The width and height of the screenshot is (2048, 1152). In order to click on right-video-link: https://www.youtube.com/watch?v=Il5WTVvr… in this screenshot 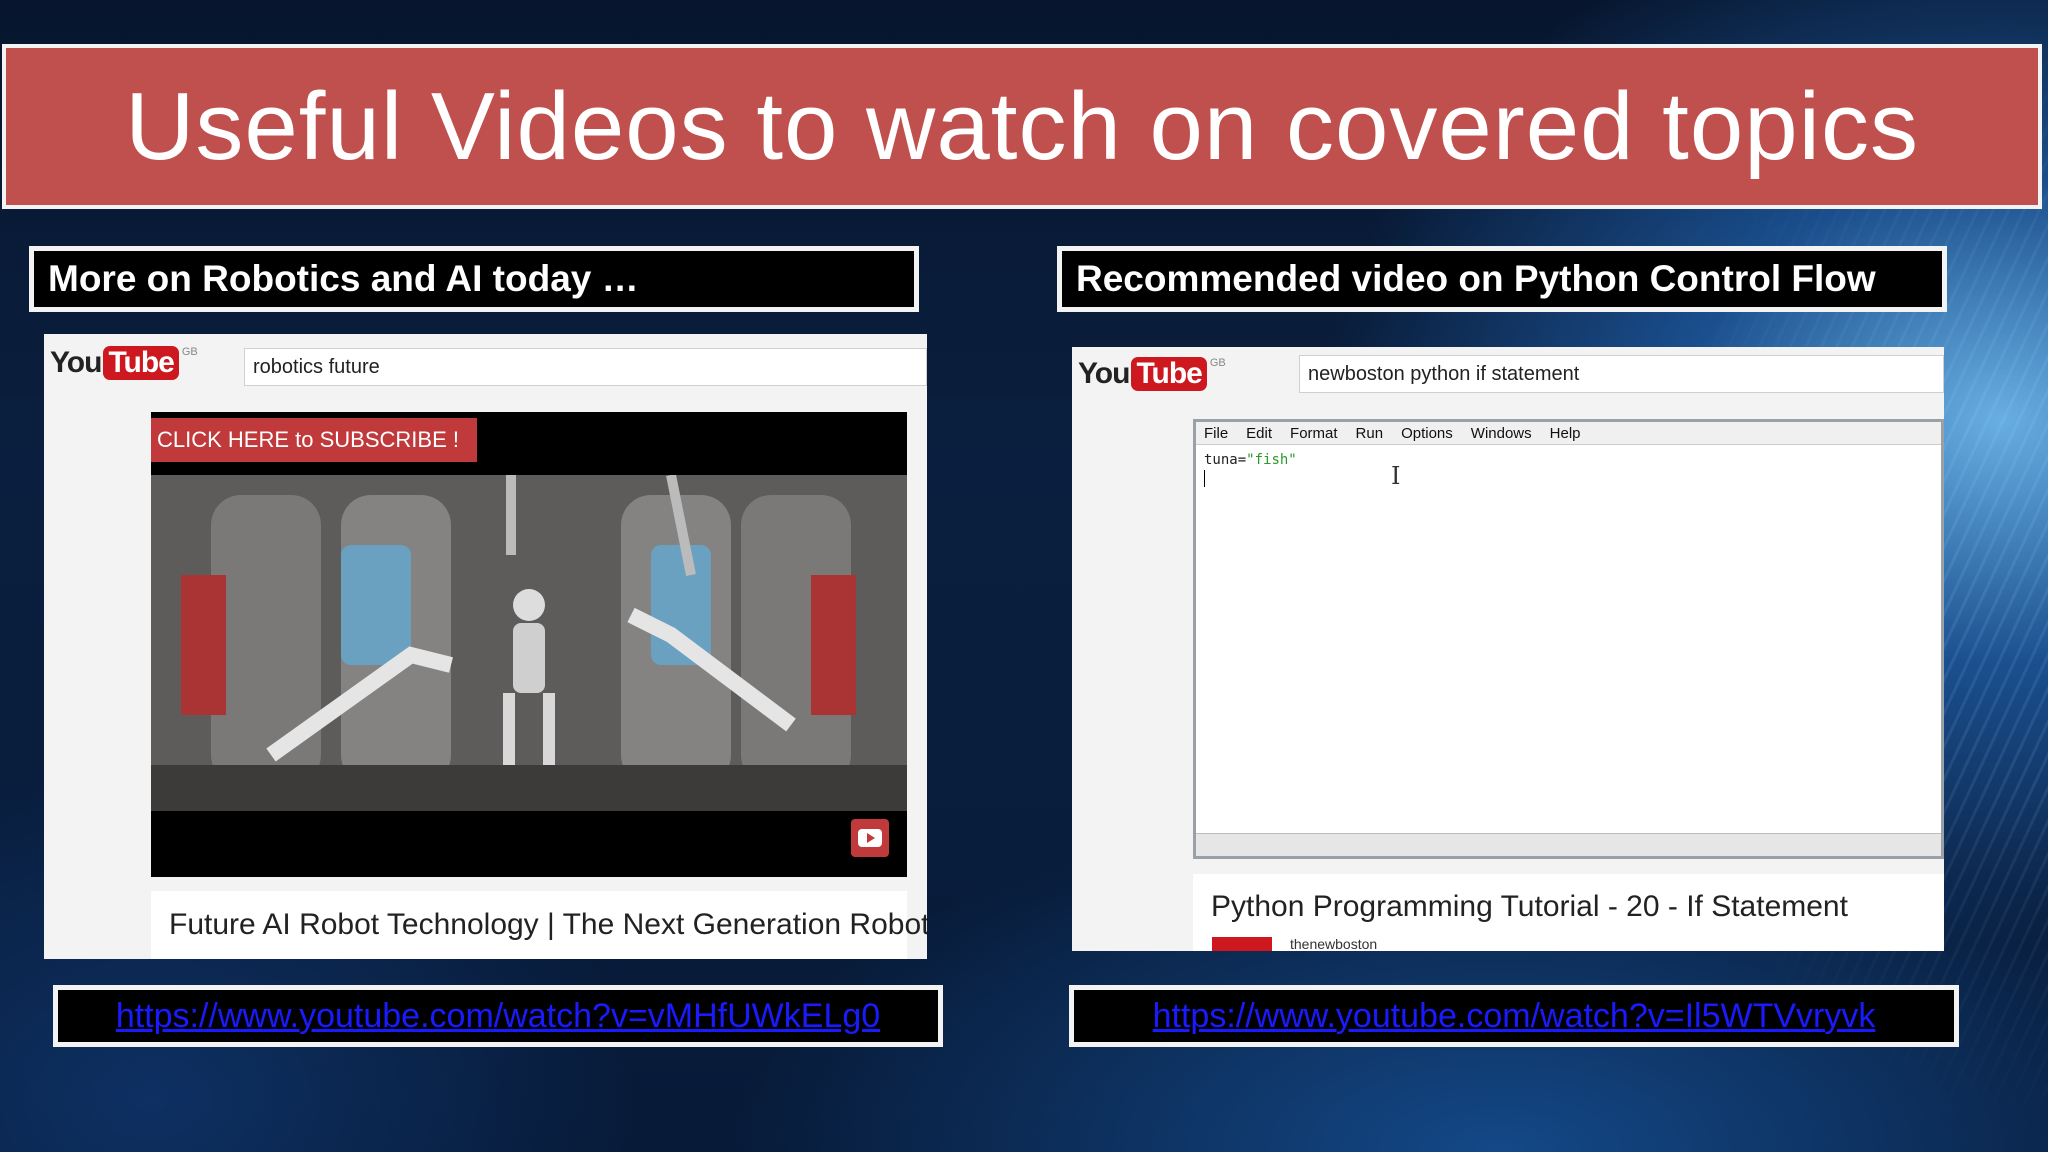, I will do `click(1514, 1016)`.